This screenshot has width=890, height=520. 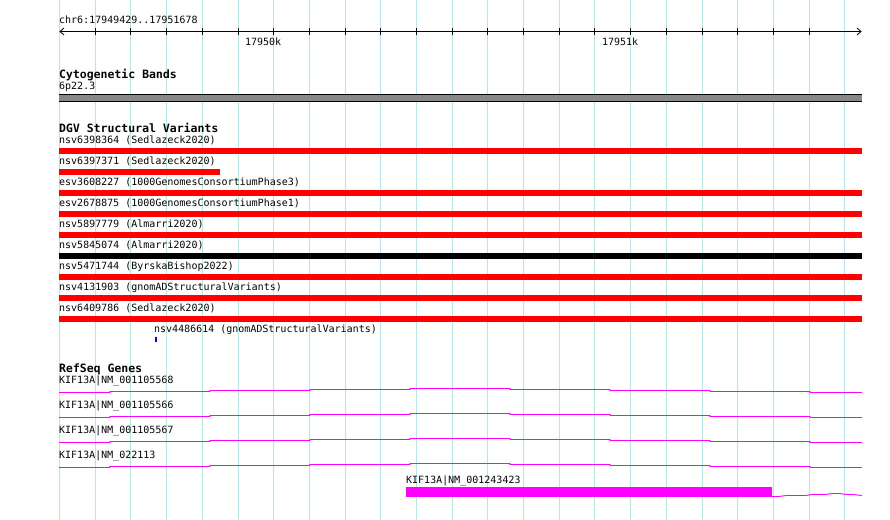 What do you see at coordinates (116, 406) in the screenshot?
I see `gene-label: KIF13A|NM_001105566` at bounding box center [116, 406].